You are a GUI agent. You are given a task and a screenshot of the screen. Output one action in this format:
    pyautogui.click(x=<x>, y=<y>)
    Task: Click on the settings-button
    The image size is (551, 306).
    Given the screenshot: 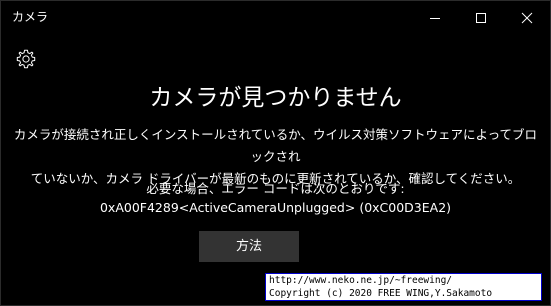 What is the action you would take?
    pyautogui.click(x=26, y=59)
    